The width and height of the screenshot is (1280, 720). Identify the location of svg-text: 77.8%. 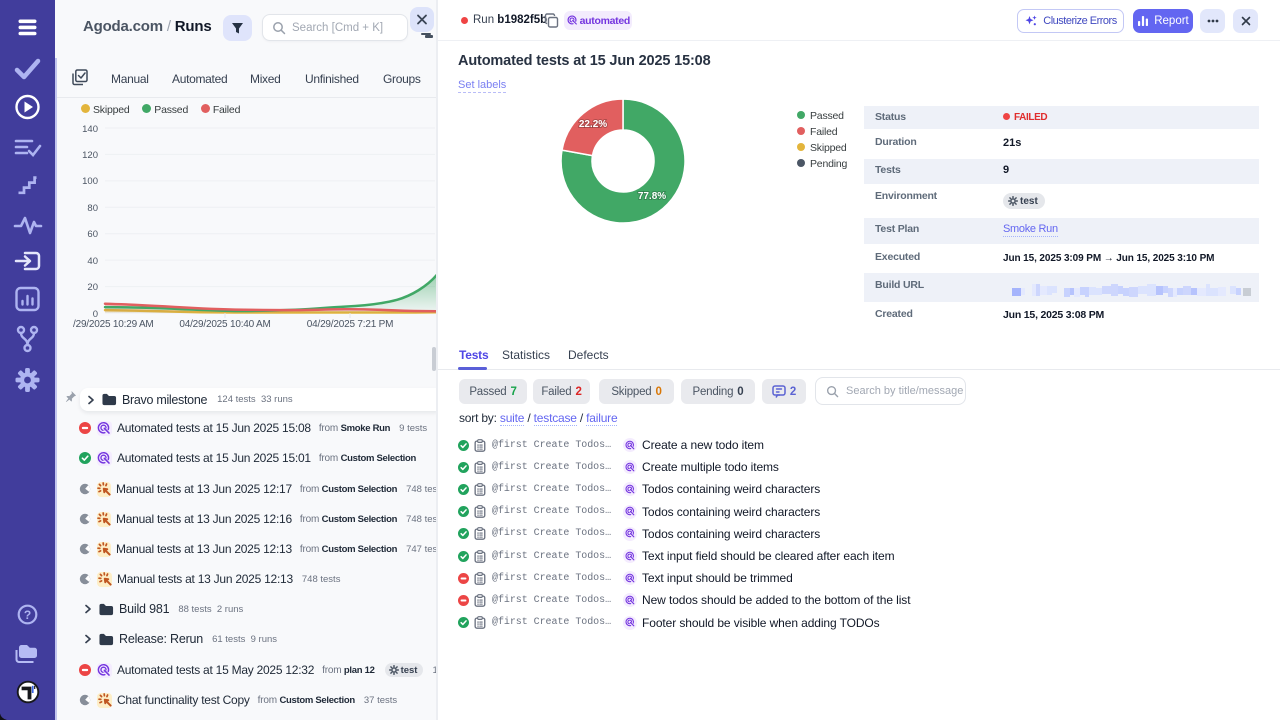
(652, 196).